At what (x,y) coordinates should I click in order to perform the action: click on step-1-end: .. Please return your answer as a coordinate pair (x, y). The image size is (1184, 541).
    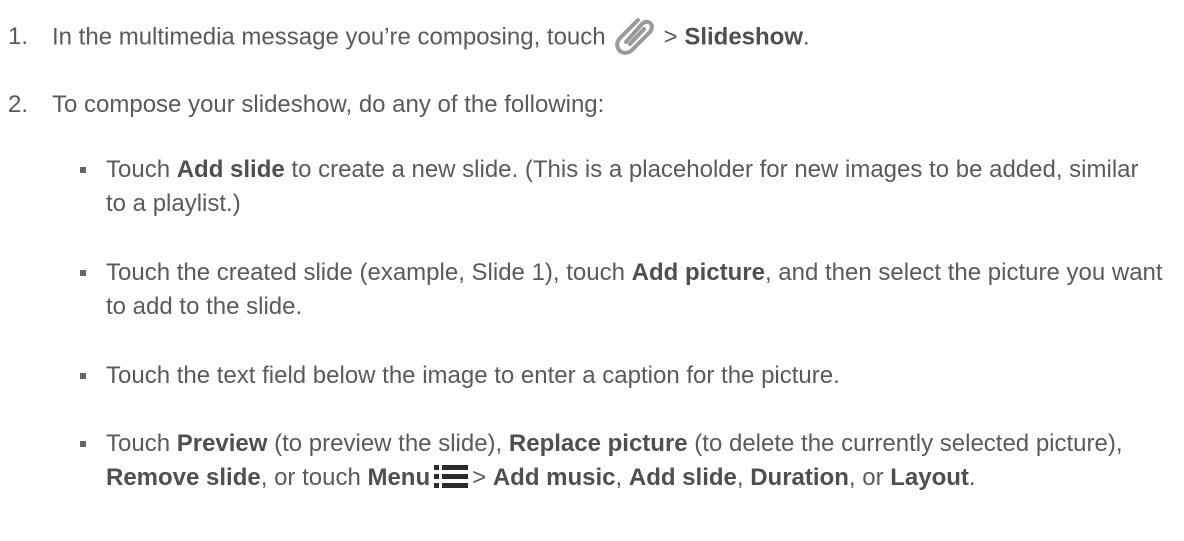
    Looking at the image, I should click on (806, 37).